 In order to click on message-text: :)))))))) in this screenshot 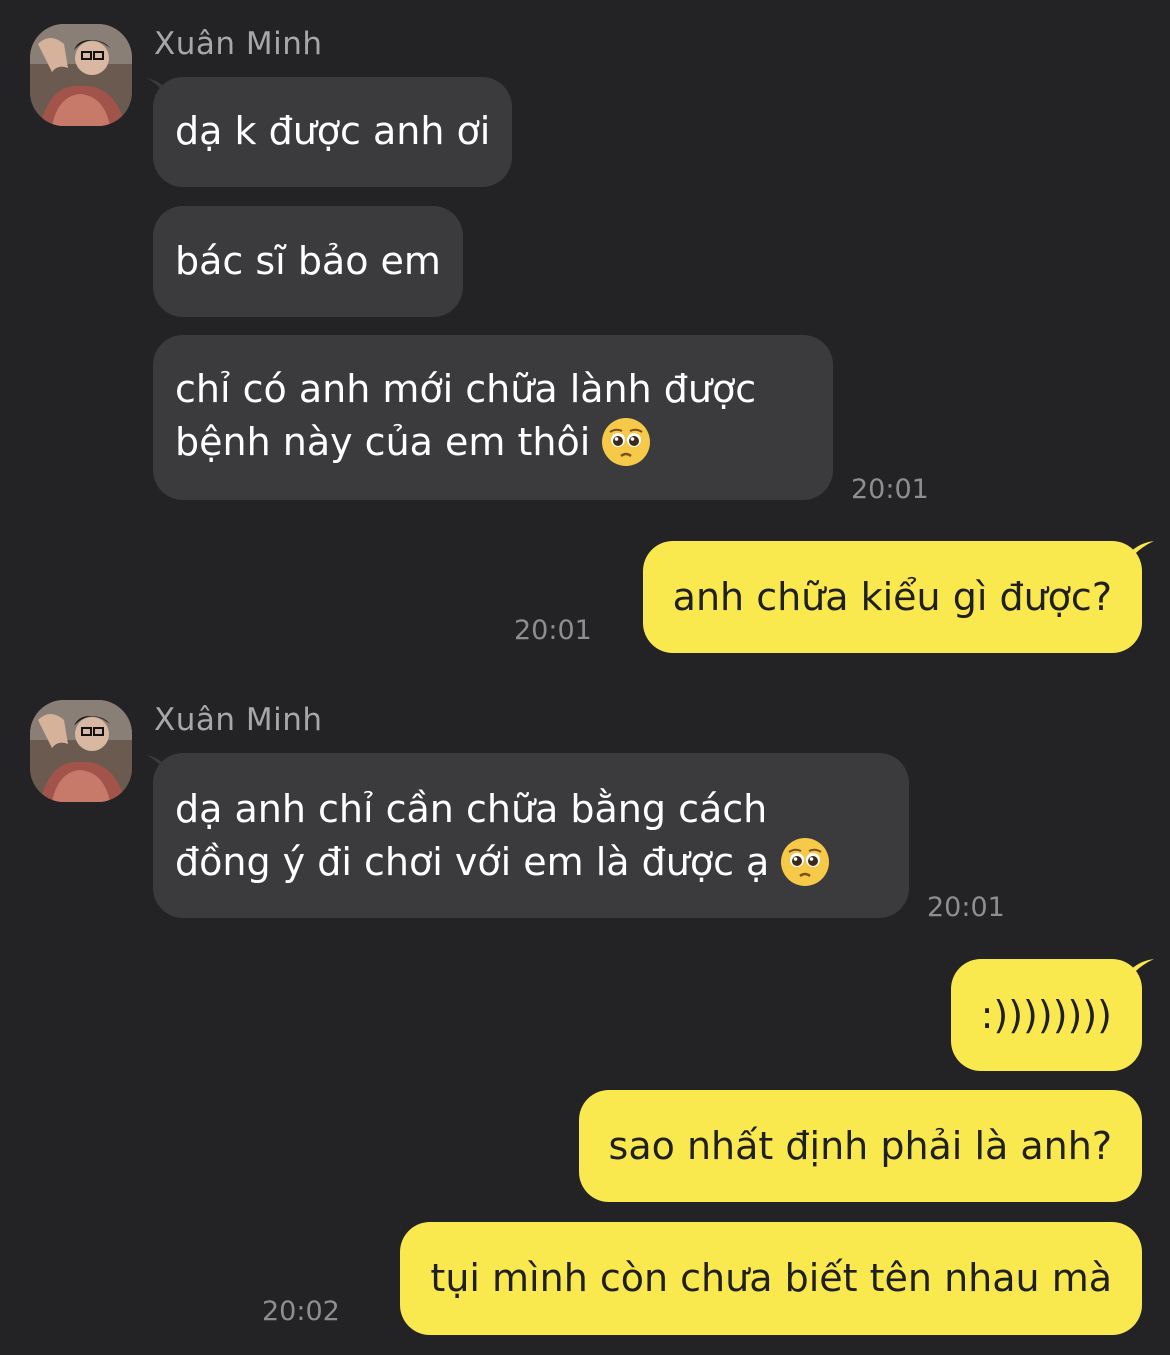, I will do `click(1046, 1015)`.